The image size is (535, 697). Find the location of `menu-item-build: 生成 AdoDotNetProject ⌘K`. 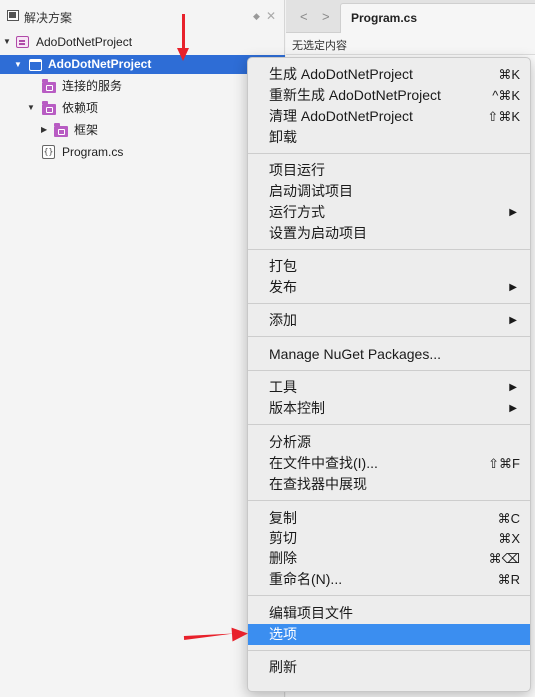

menu-item-build: 生成 AdoDotNetProject ⌘K is located at coordinates (389, 74).